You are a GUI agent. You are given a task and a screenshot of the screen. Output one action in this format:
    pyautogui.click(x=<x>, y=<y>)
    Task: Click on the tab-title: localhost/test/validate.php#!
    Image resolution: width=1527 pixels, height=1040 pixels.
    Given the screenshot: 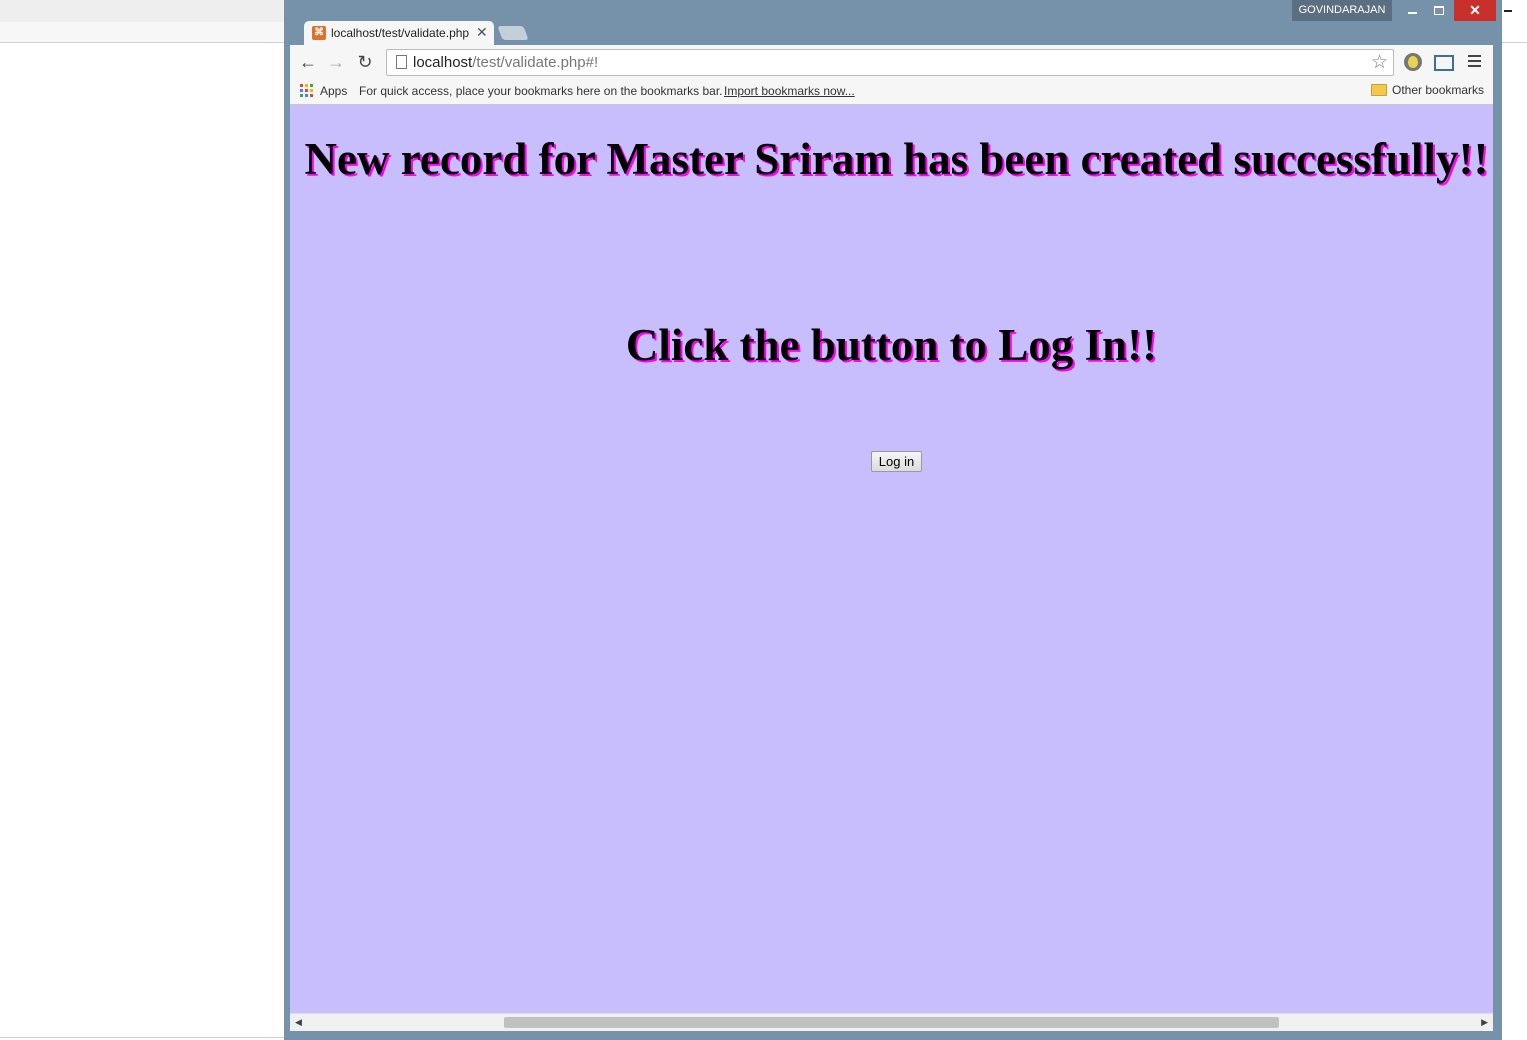 What is the action you would take?
    pyautogui.click(x=400, y=33)
    